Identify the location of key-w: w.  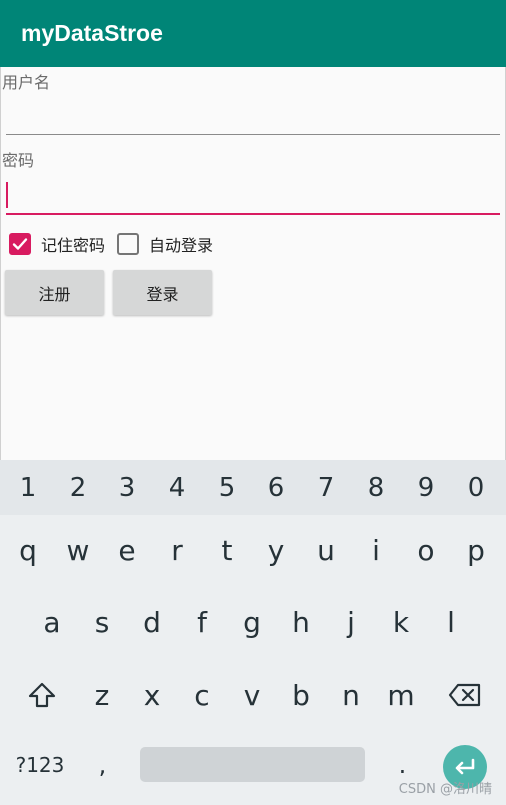
(78, 550).